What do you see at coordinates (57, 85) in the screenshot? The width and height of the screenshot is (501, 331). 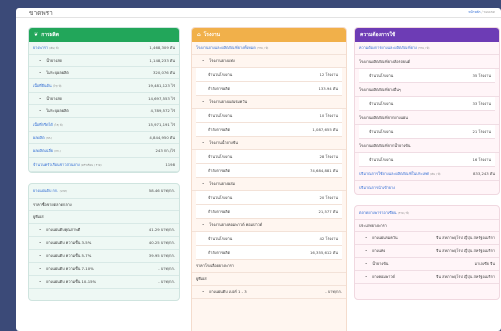 I see `production-row-unit: (ไร่/ ปี)` at bounding box center [57, 85].